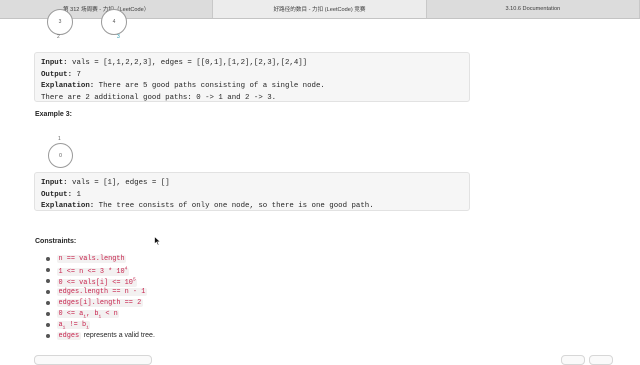 The height and width of the screenshot is (365, 640). I want to click on constraint-item: edges.length == n - 1, so click(99, 291).